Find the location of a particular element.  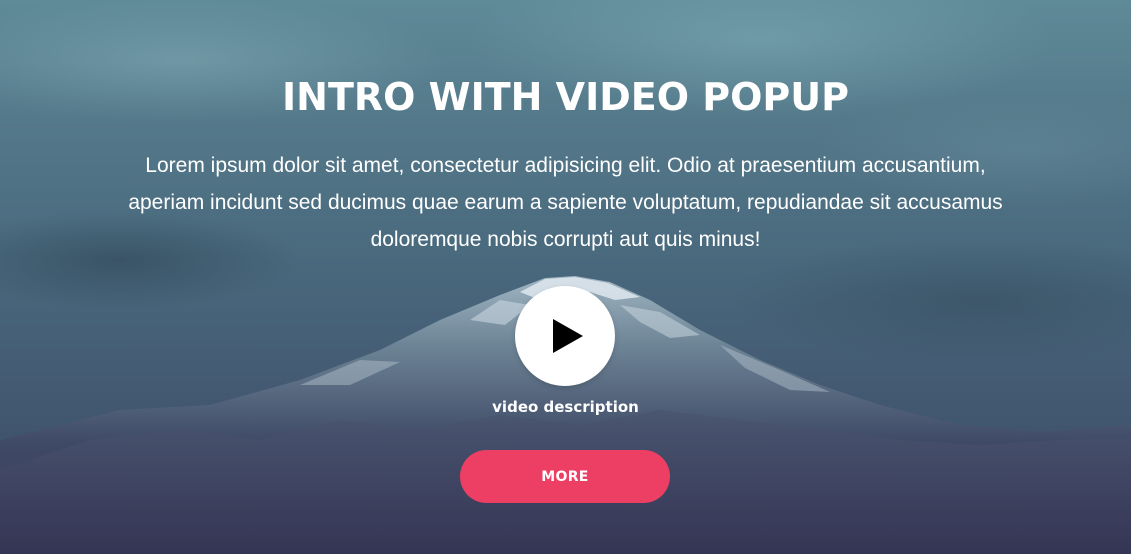

video-play-button is located at coordinates (565, 336).